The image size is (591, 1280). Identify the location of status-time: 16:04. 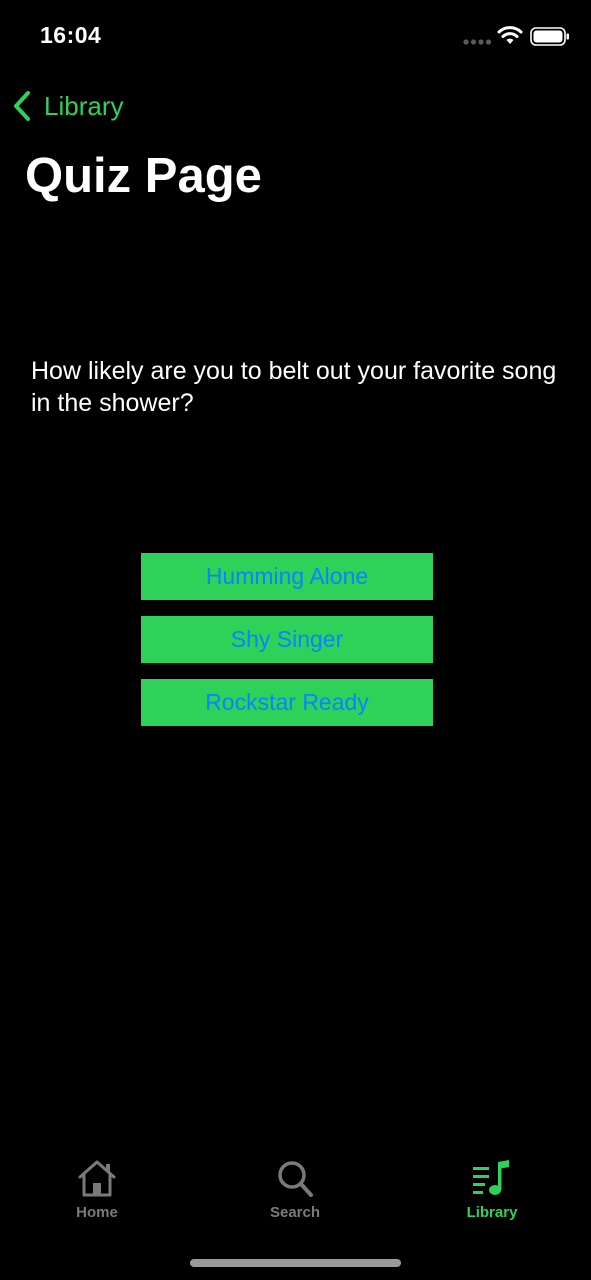
(71, 35).